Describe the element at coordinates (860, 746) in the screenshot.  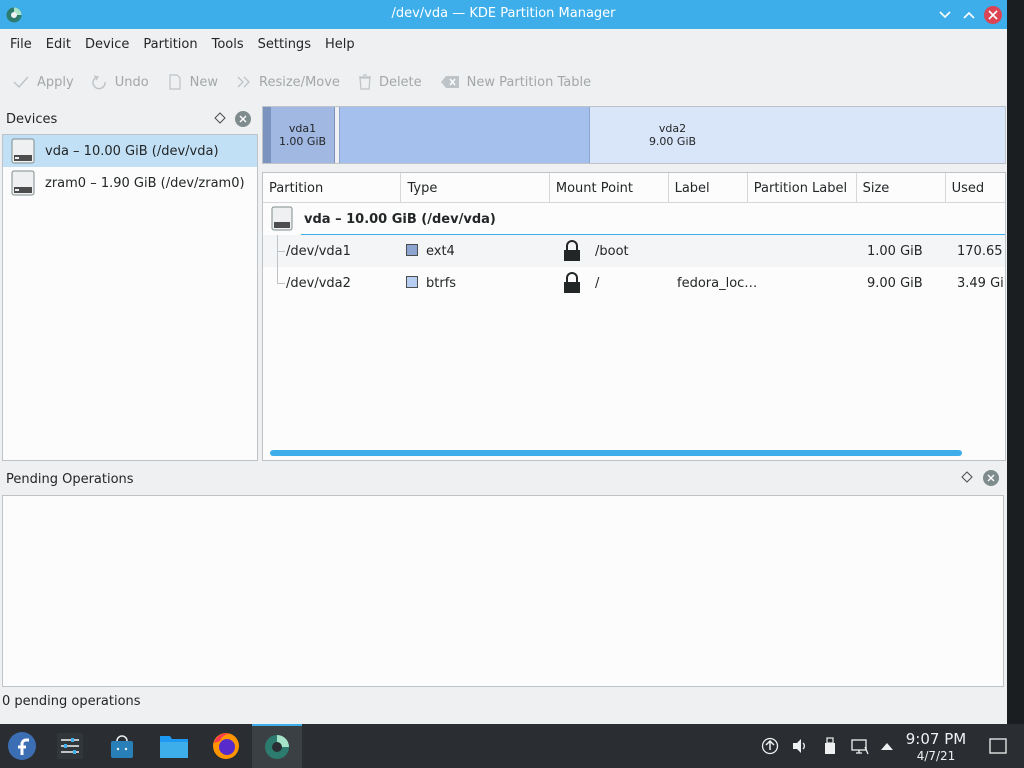
I see `network-icon` at that location.